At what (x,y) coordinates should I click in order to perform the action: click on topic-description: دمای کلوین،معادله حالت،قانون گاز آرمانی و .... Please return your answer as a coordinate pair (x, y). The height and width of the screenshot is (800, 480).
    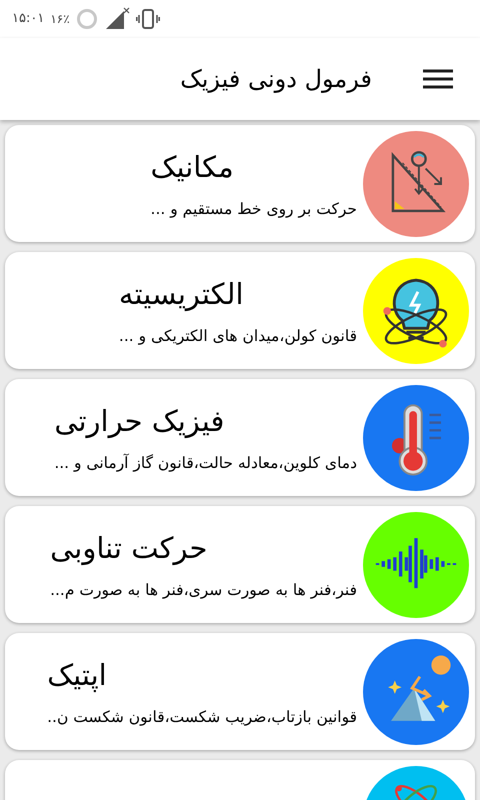
    Looking at the image, I should click on (205, 462).